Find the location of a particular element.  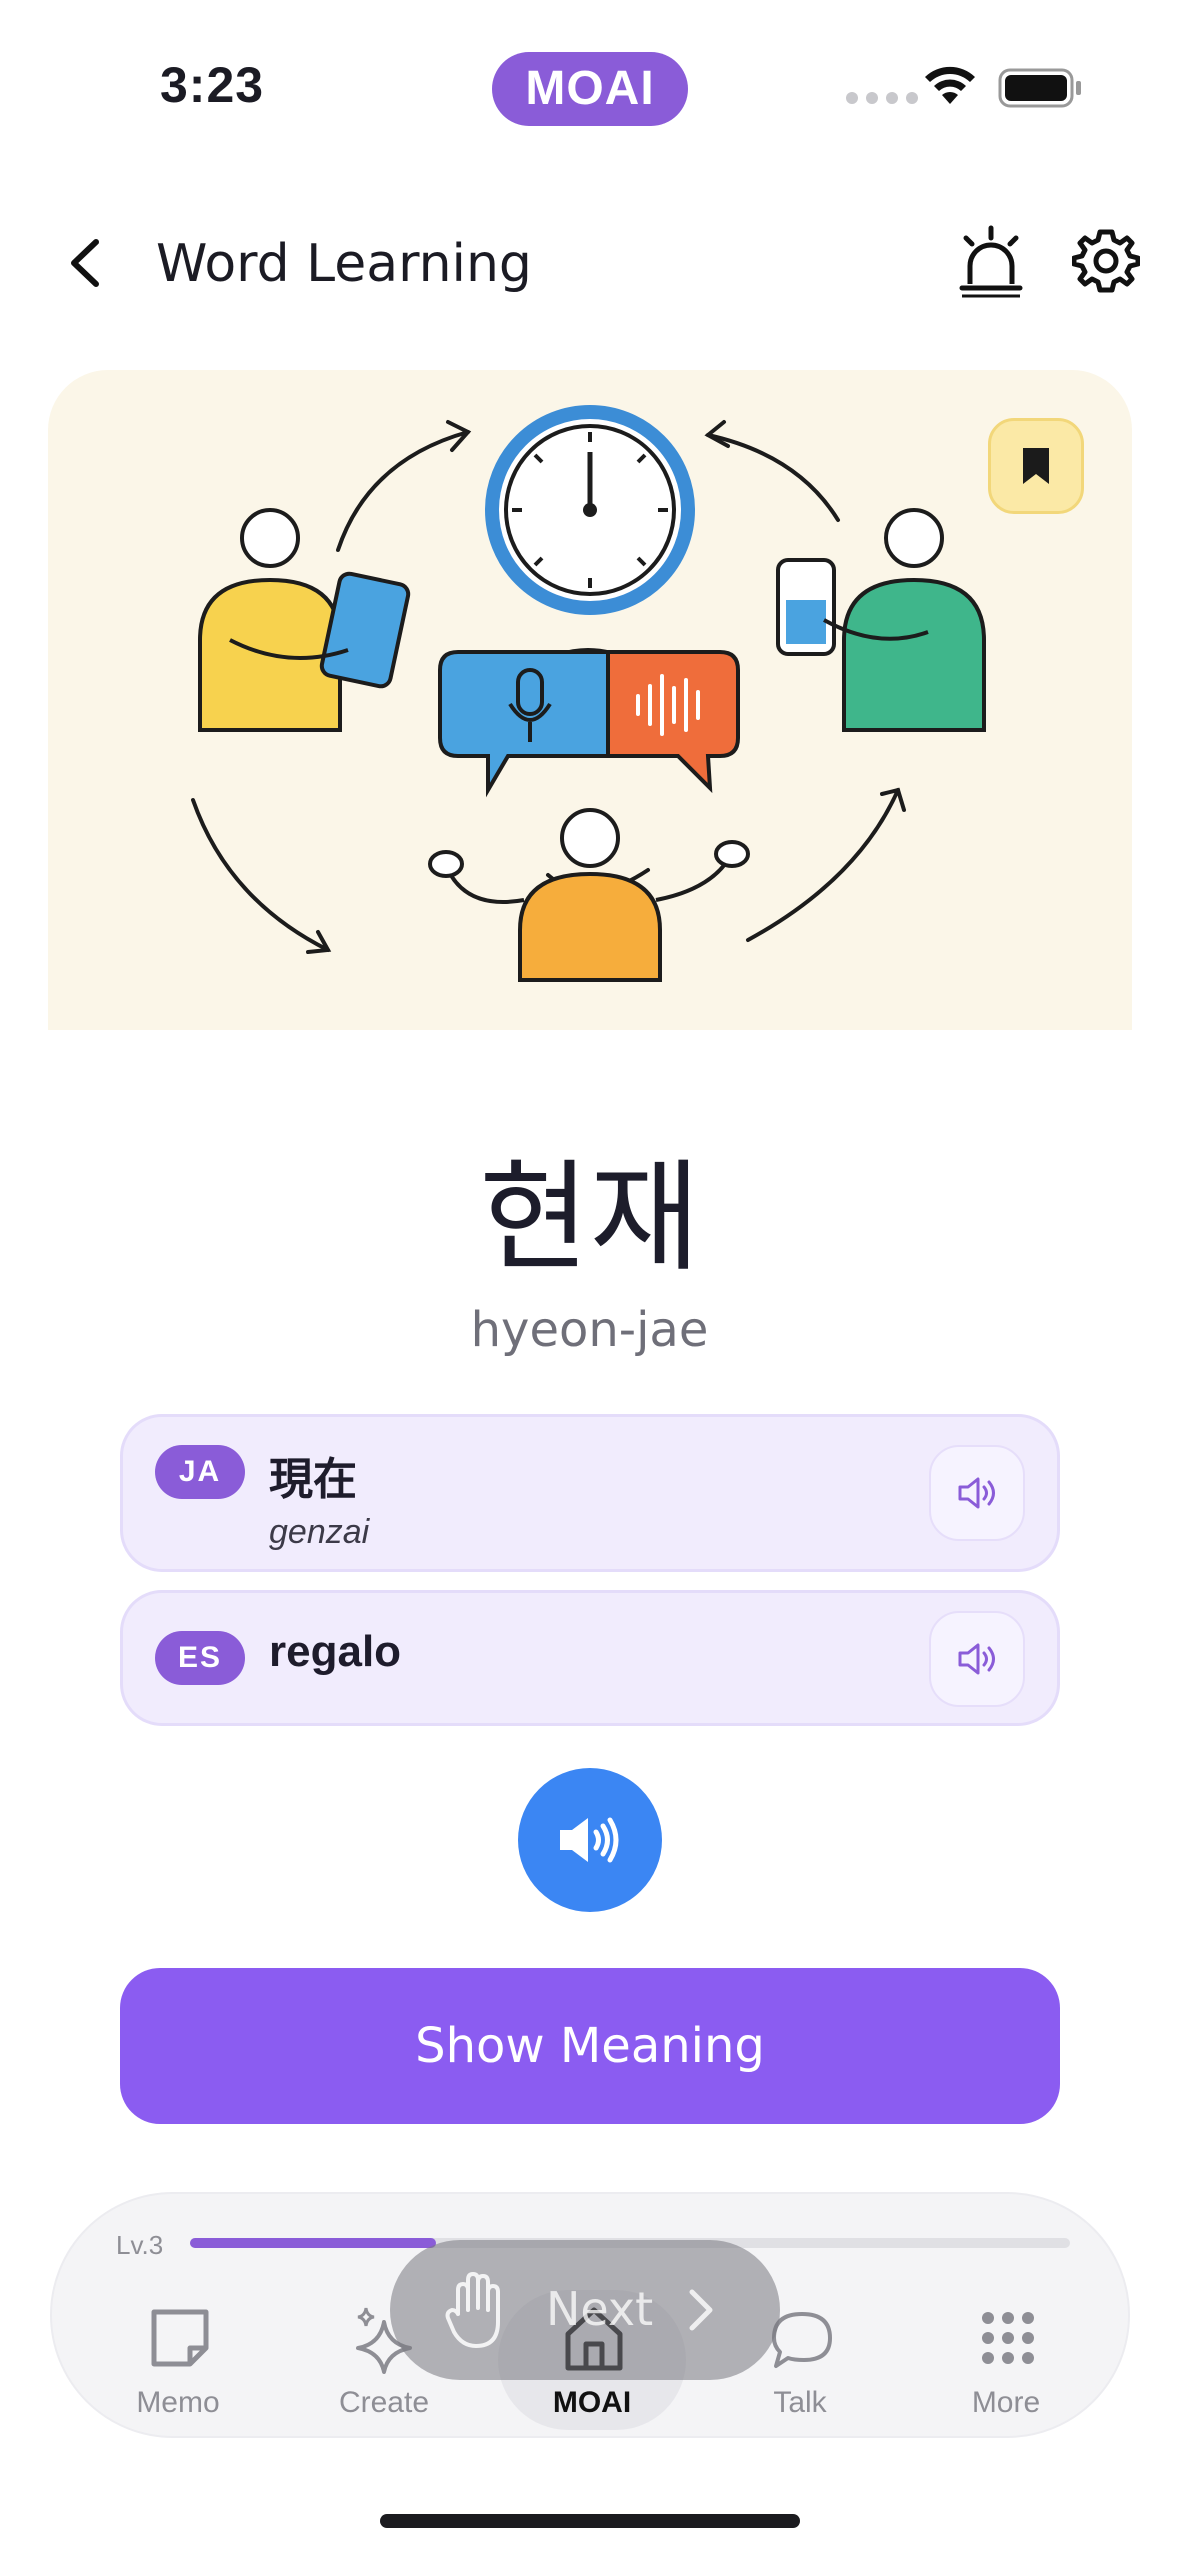

settings-gear-icon is located at coordinates (1106, 260).